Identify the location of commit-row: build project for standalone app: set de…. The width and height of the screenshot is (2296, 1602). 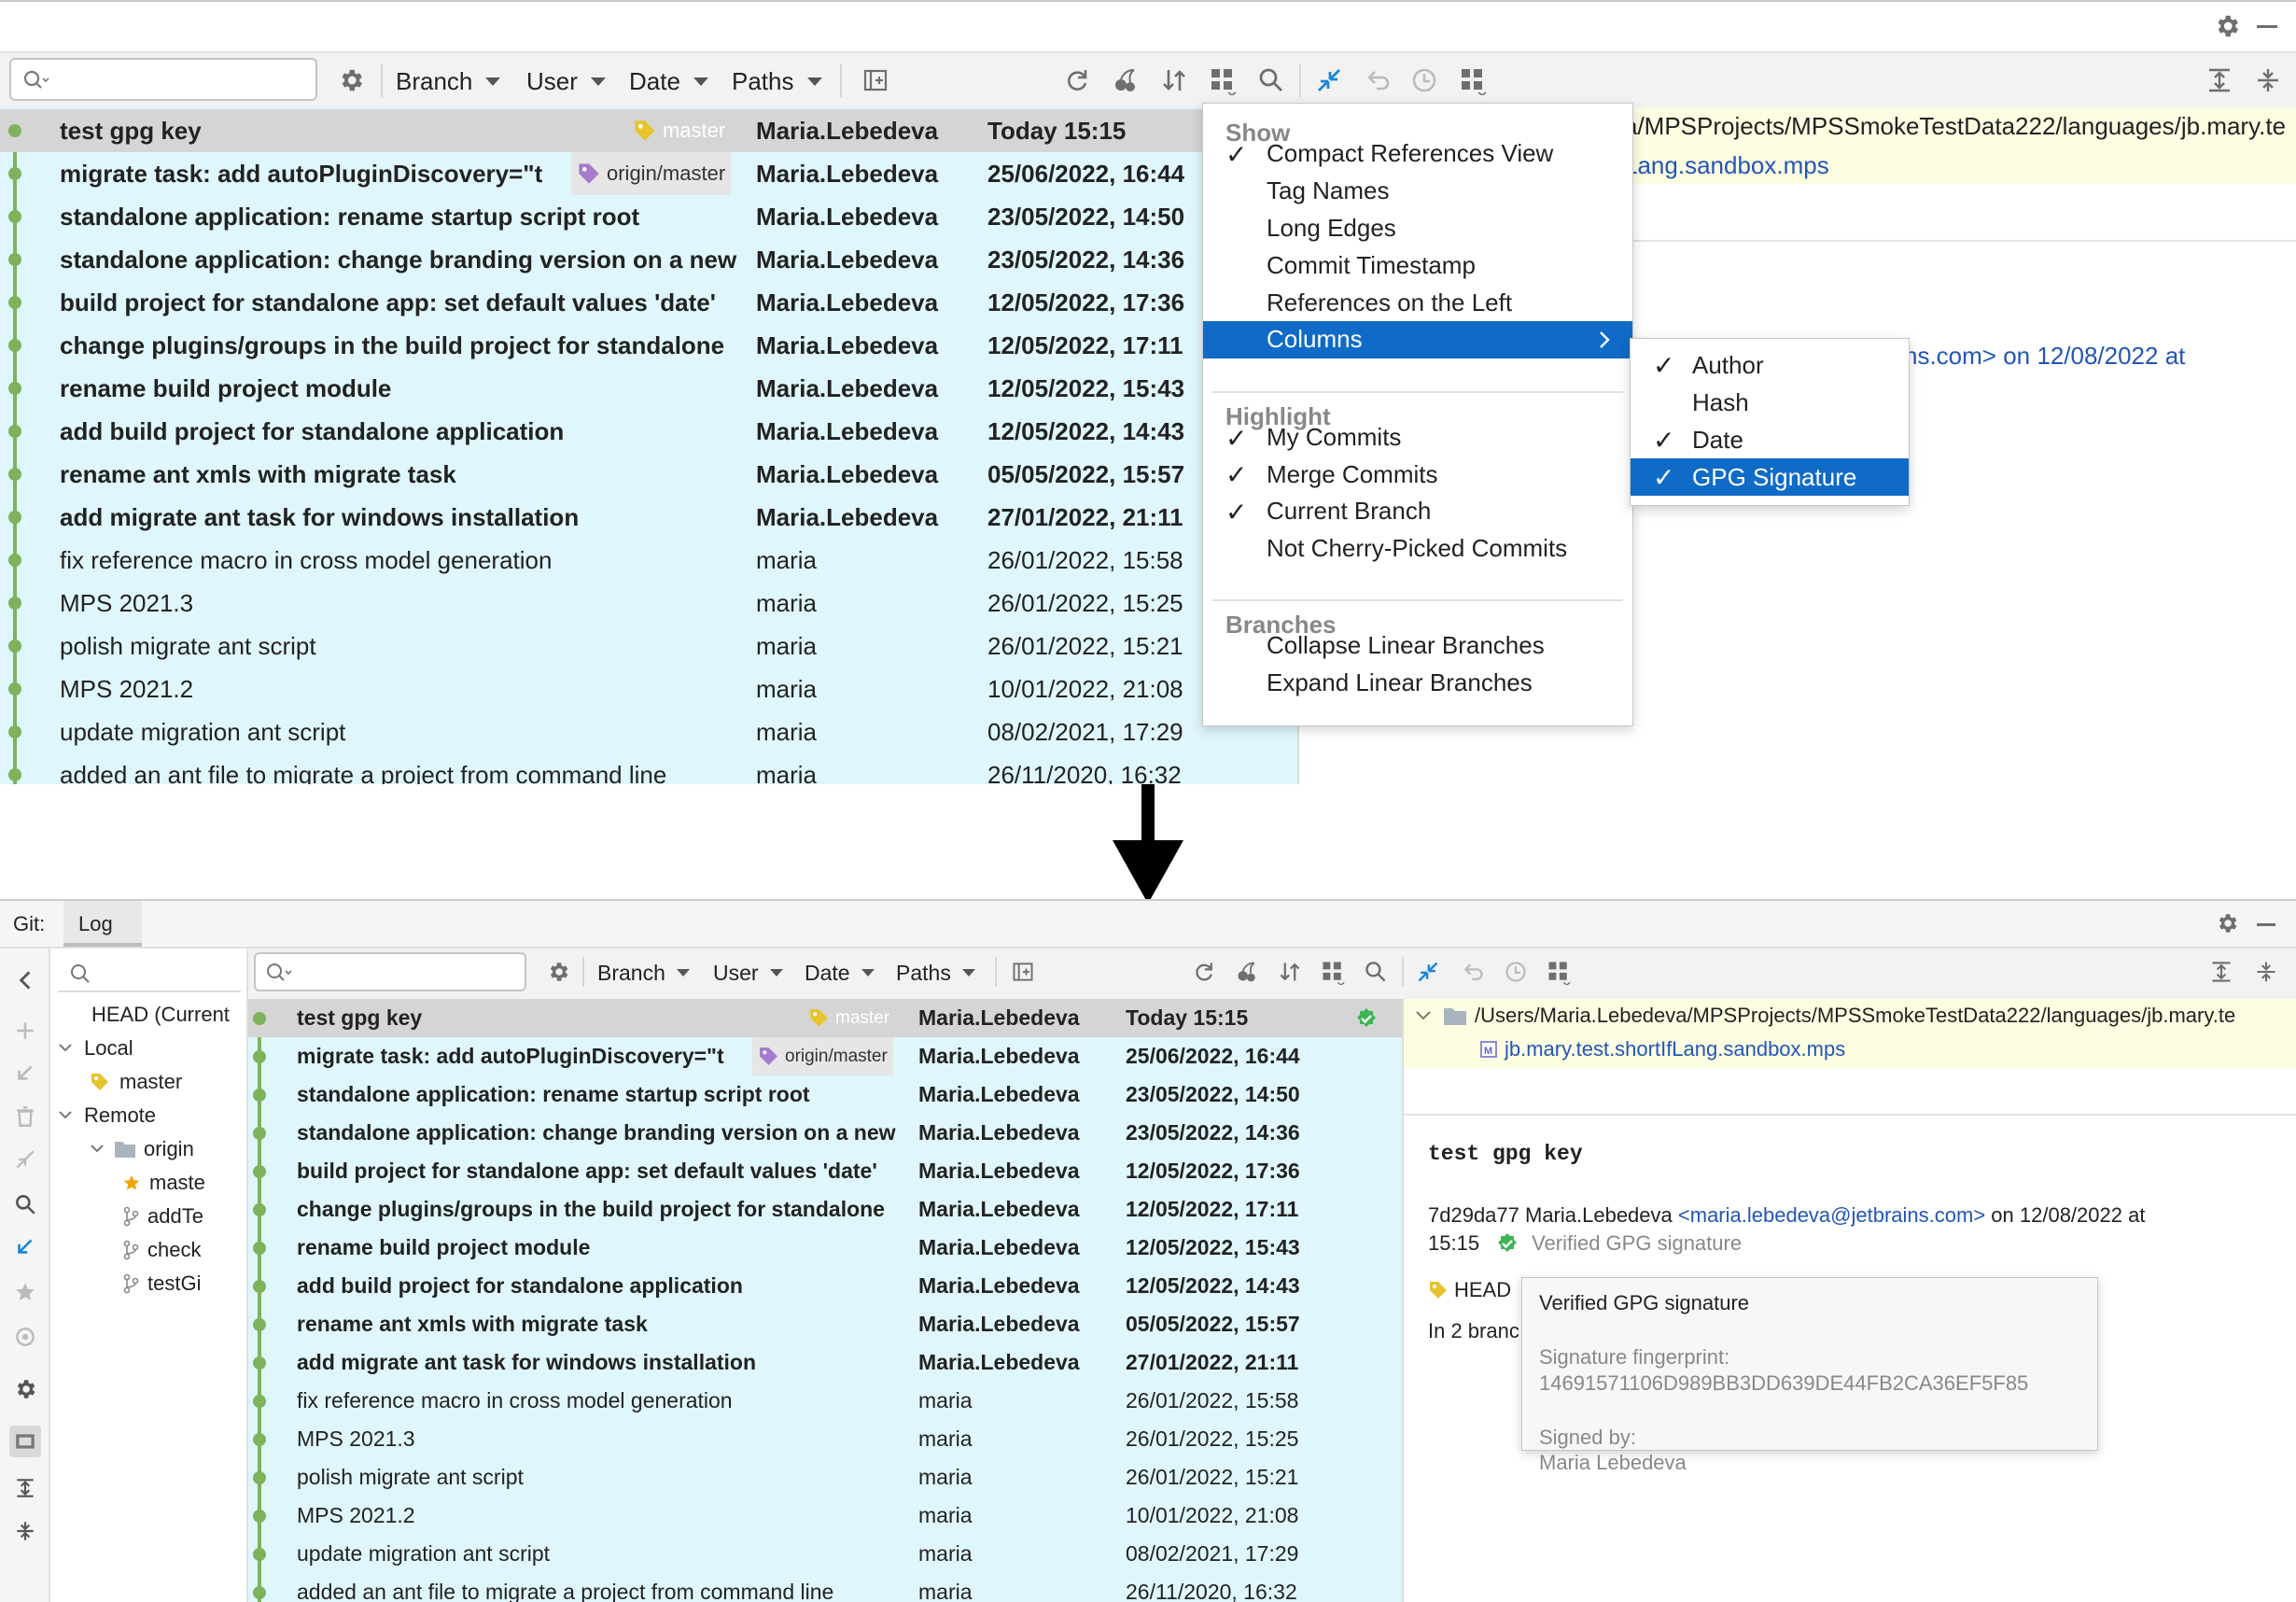
(648, 302).